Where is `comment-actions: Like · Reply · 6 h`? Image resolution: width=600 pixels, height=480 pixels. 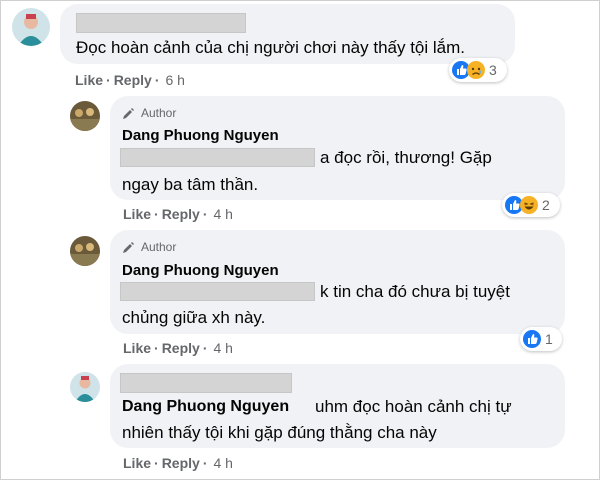 comment-actions: Like · Reply · 6 h is located at coordinates (130, 80).